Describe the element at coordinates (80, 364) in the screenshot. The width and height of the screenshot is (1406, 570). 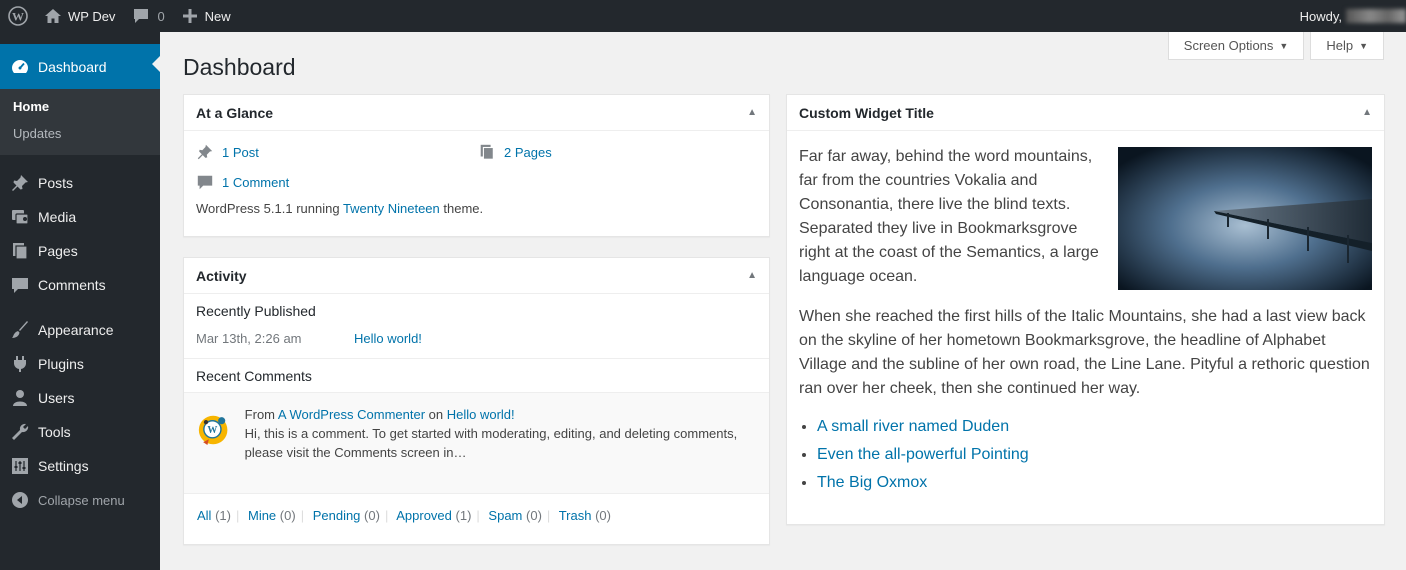
I see `menu-item-plugins: Plugins` at that location.